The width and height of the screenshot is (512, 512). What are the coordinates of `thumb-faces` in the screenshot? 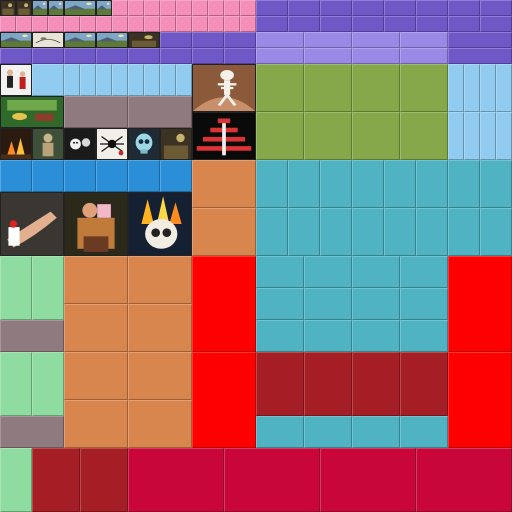 It's located at (80, 144).